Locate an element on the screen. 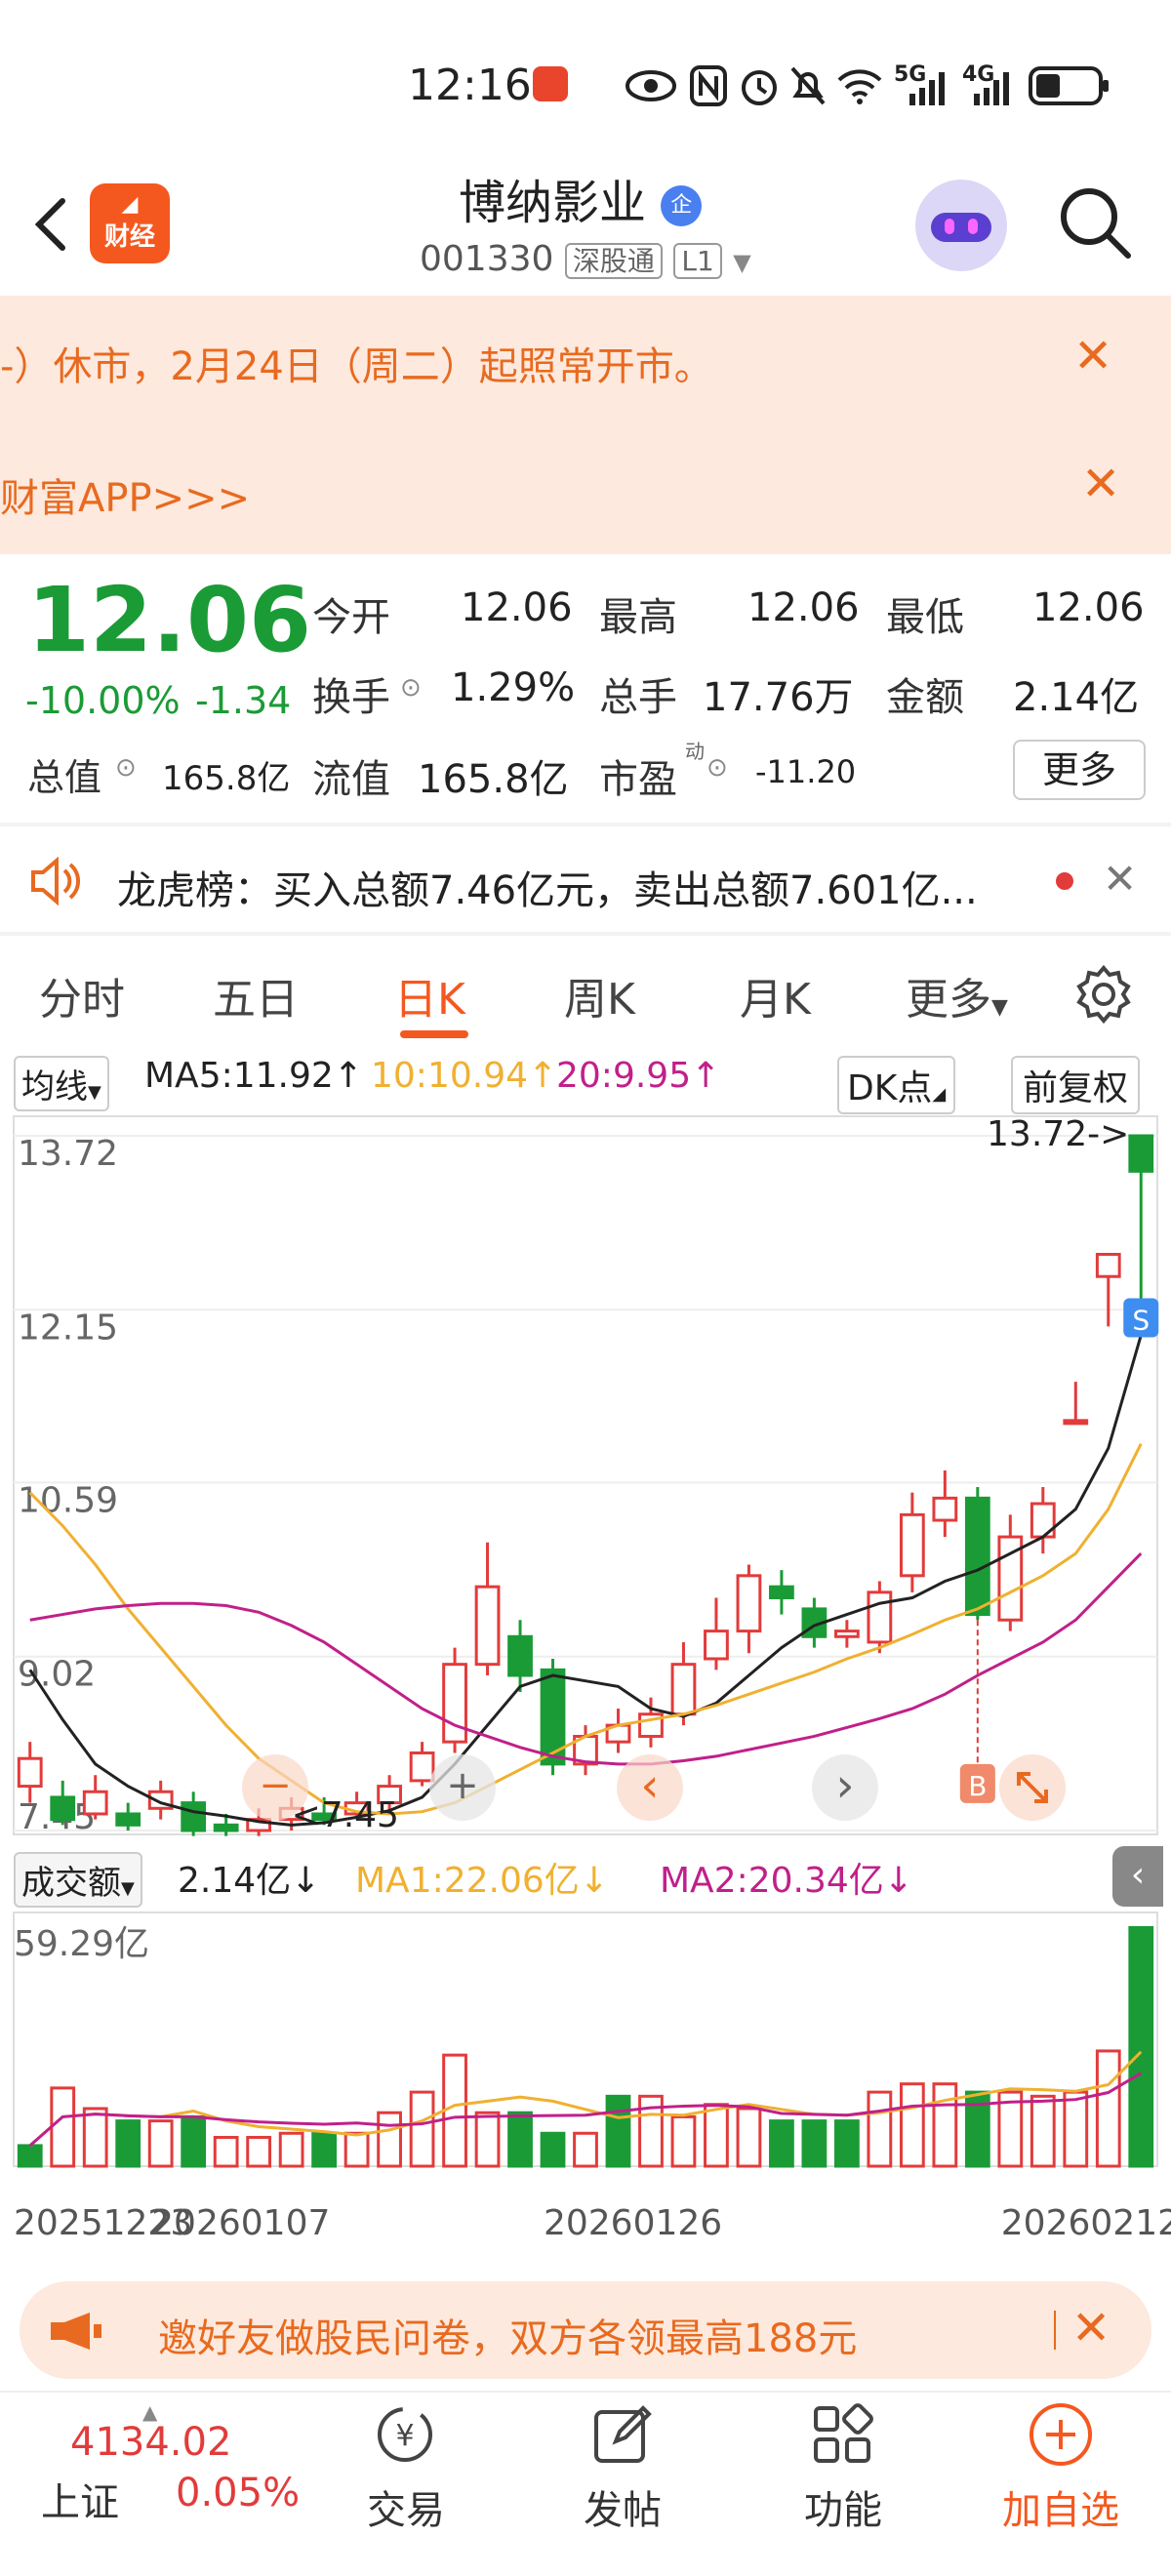 The image size is (1171, 2576). tab-five-day: 五日 is located at coordinates (256, 995).